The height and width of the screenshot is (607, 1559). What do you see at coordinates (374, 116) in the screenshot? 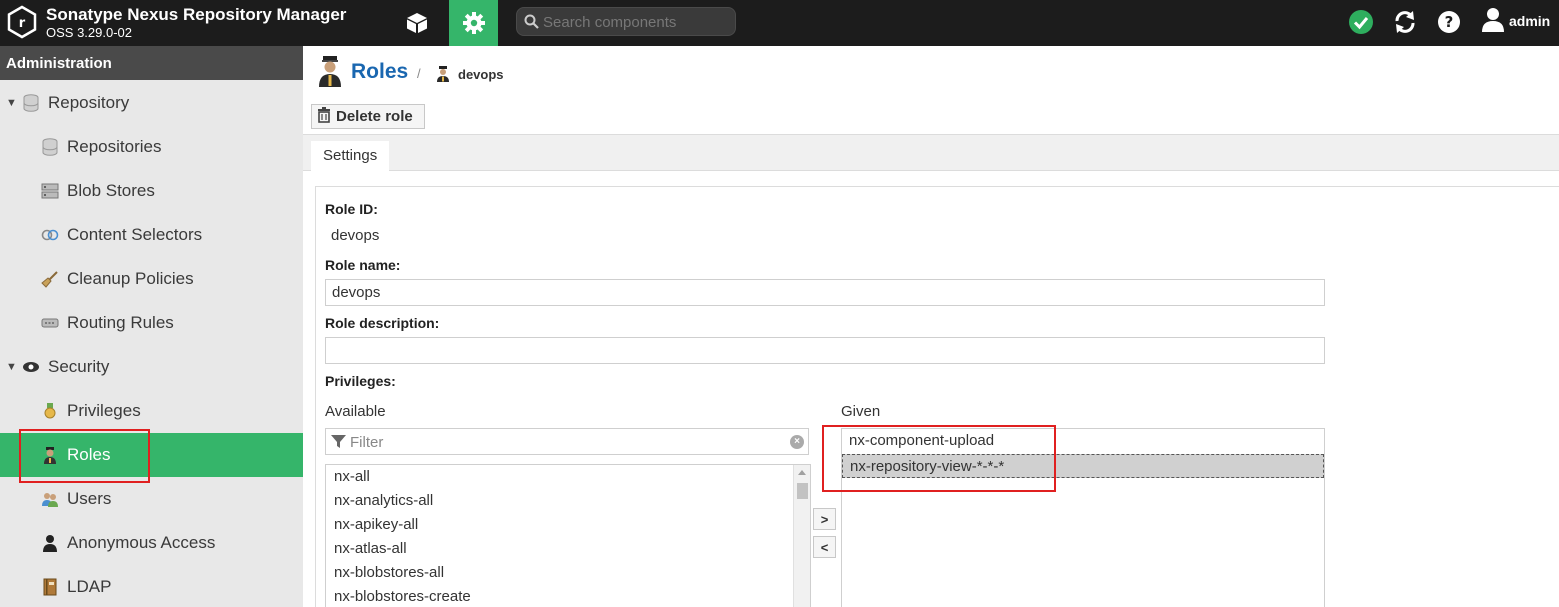
I see `delete-role-label: Delete role` at bounding box center [374, 116].